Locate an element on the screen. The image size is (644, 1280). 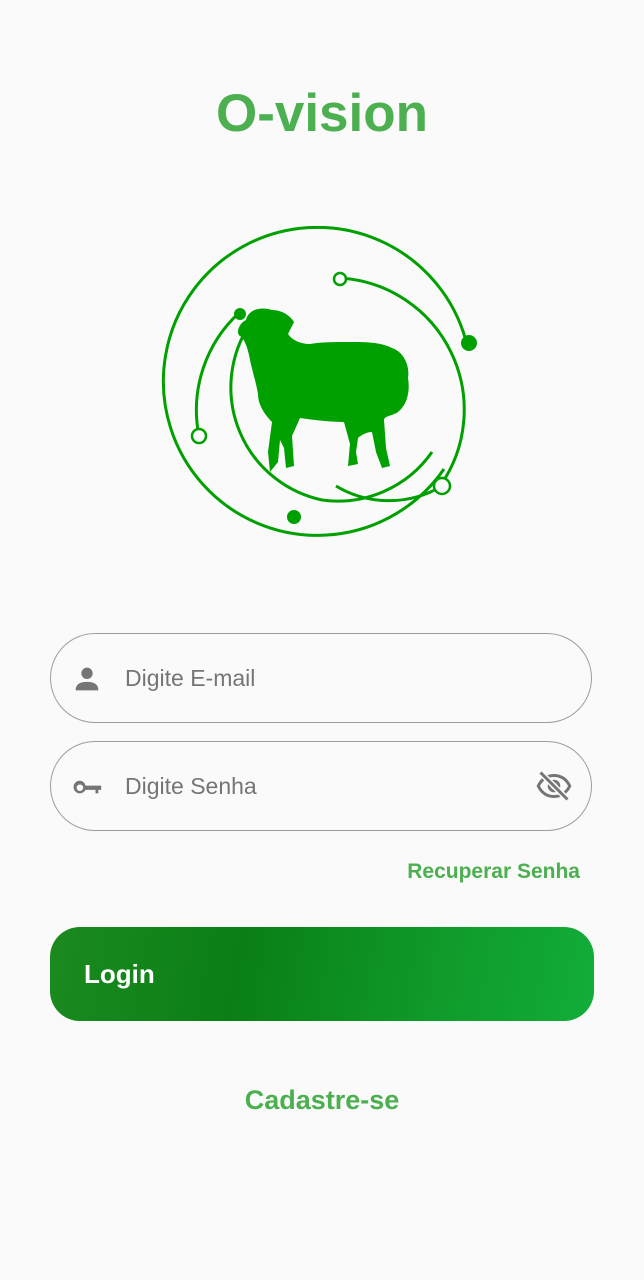
person-icon is located at coordinates (87, 679).